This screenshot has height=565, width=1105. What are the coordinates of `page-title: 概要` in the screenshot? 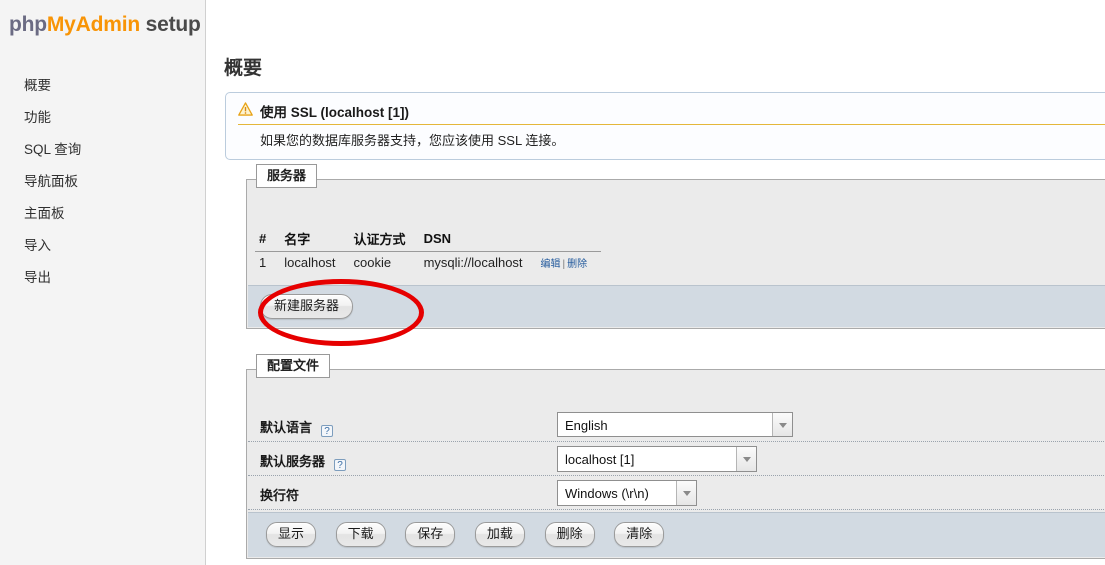 It's located at (243, 68).